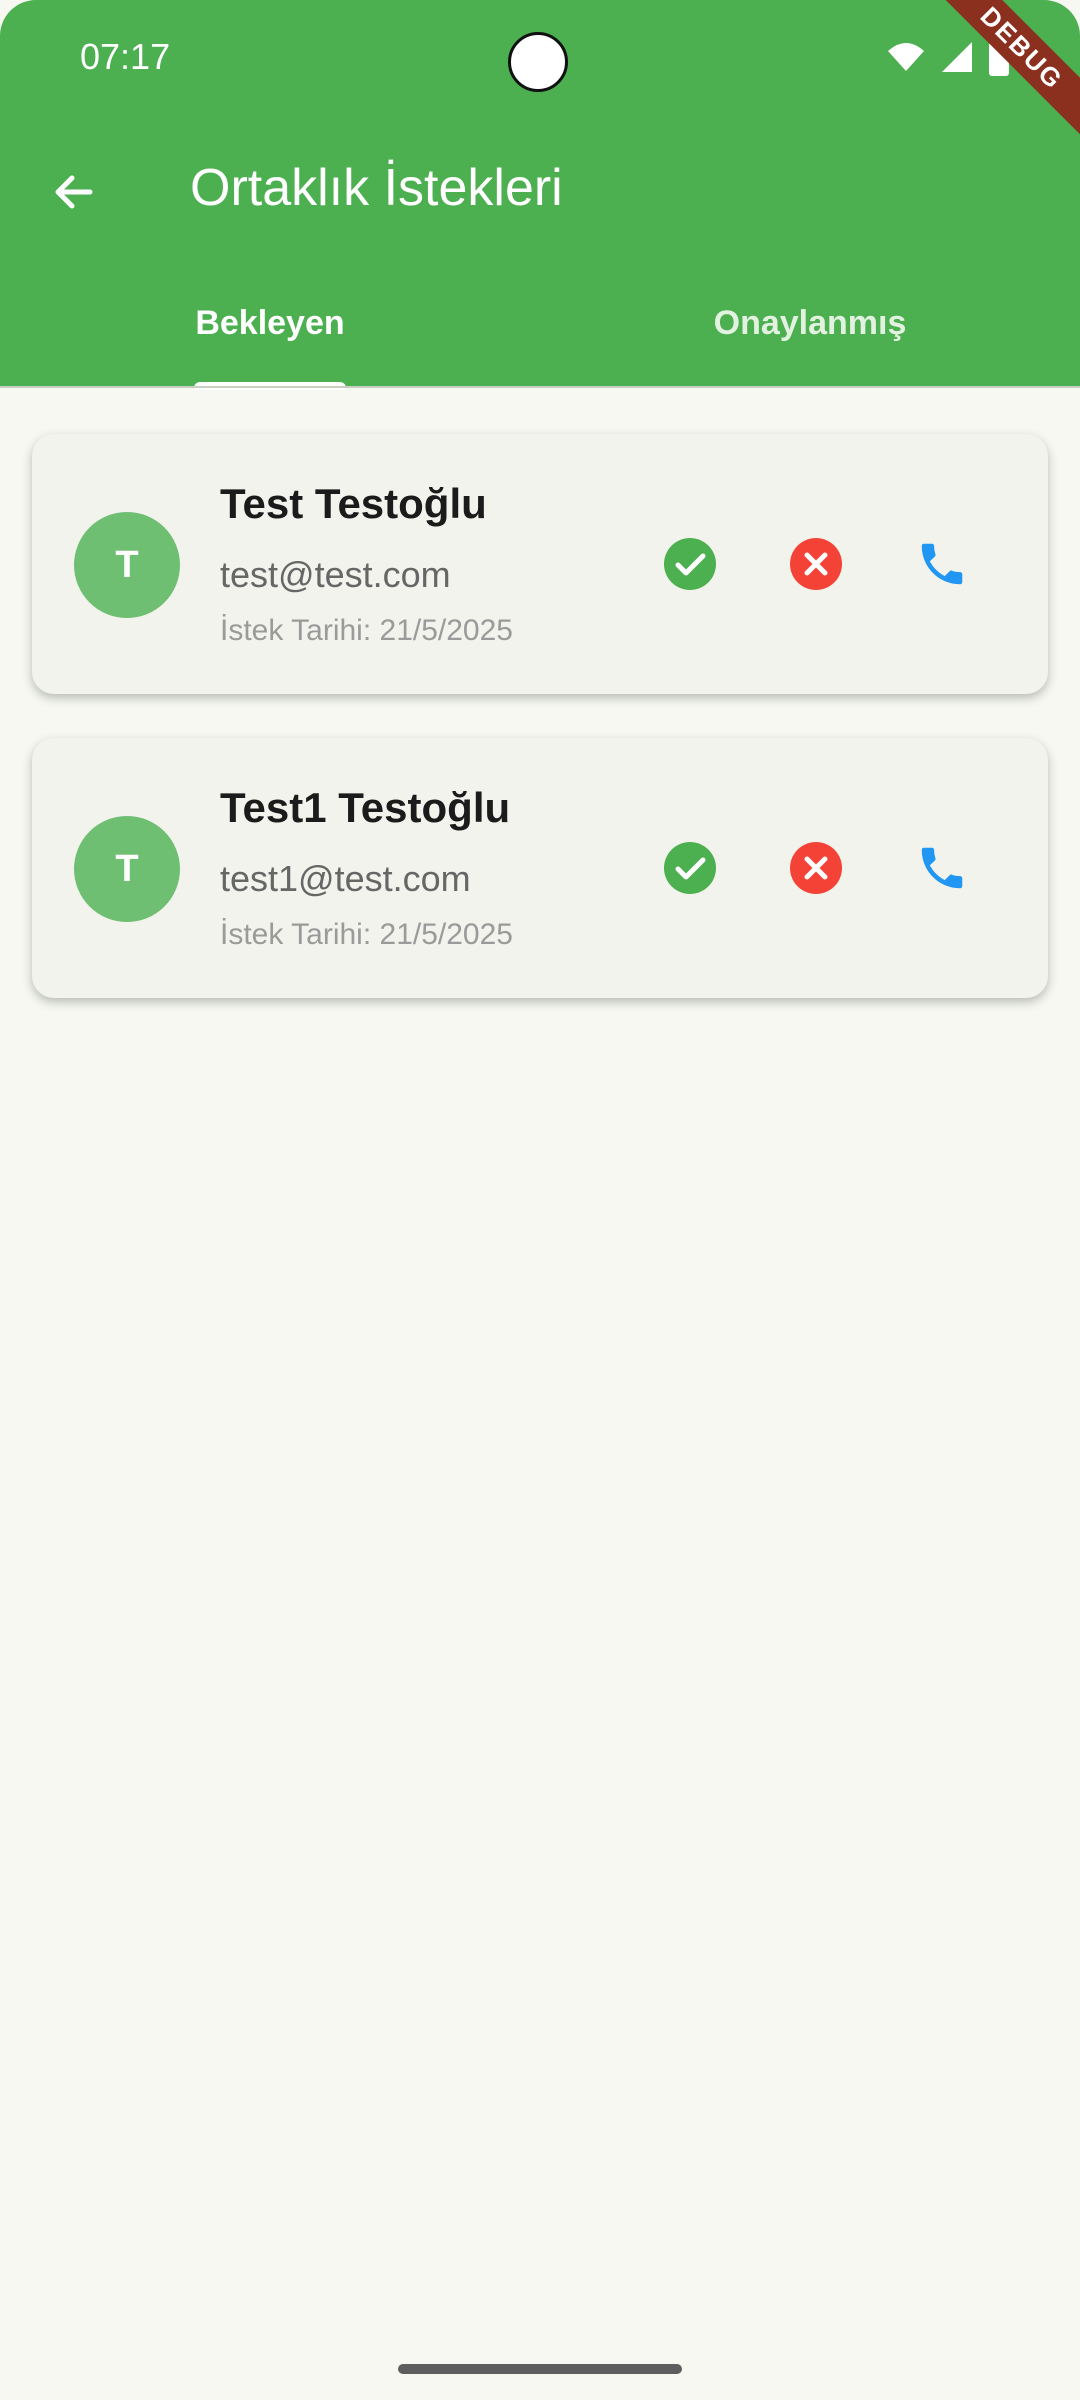 The width and height of the screenshot is (1080, 2400). I want to click on requester-name: Test1 Testoğlu, so click(365, 807).